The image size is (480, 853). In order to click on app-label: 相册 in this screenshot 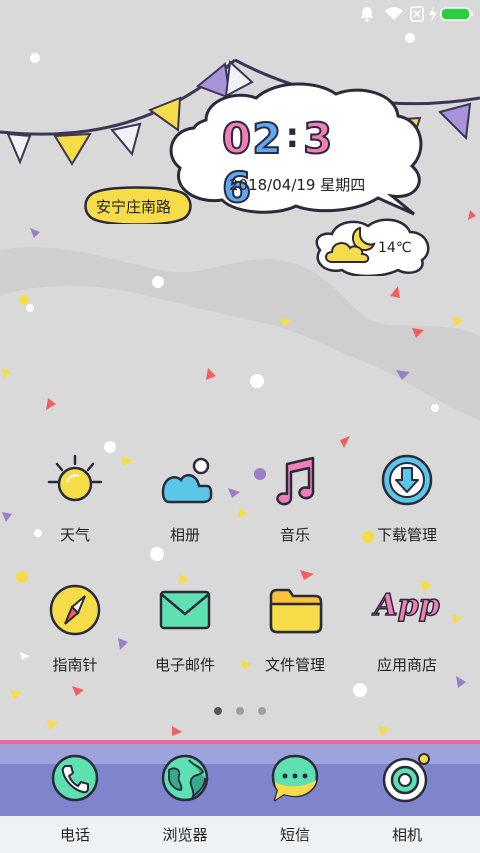, I will do `click(184, 535)`.